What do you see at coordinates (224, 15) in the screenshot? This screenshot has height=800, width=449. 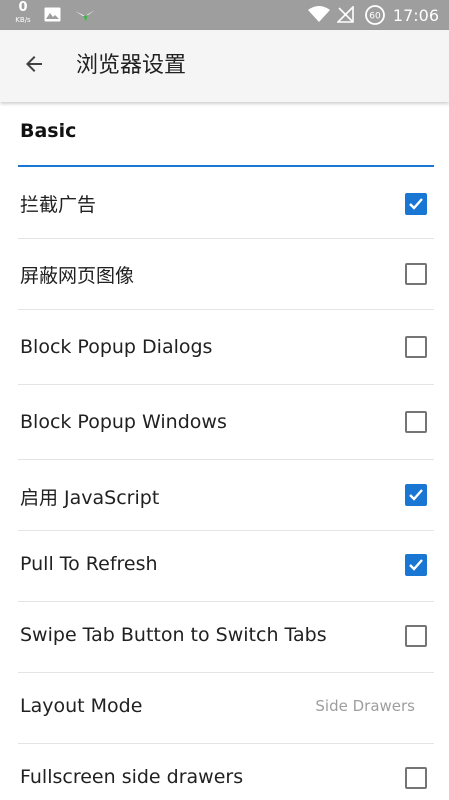 I see `status-bar: 0 KB/s 60 17:06` at bounding box center [224, 15].